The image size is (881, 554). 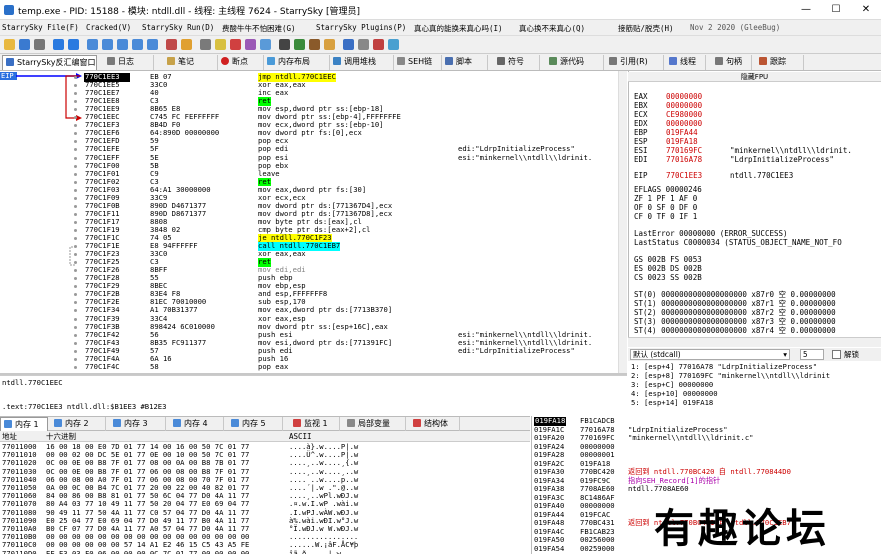 I want to click on tab-call-stack: 调用堆栈, so click(x=362, y=62).